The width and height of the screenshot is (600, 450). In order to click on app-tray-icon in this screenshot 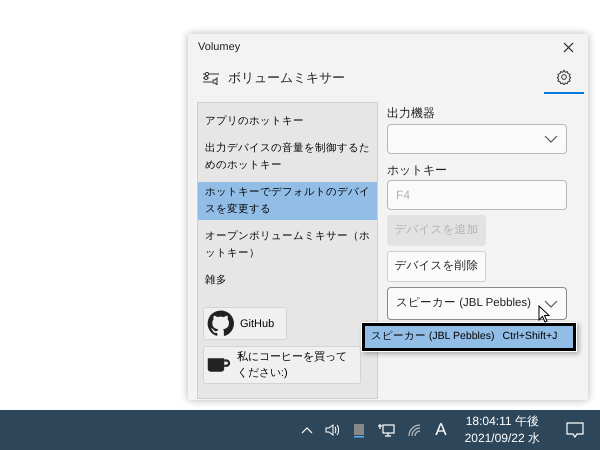, I will do `click(359, 430)`.